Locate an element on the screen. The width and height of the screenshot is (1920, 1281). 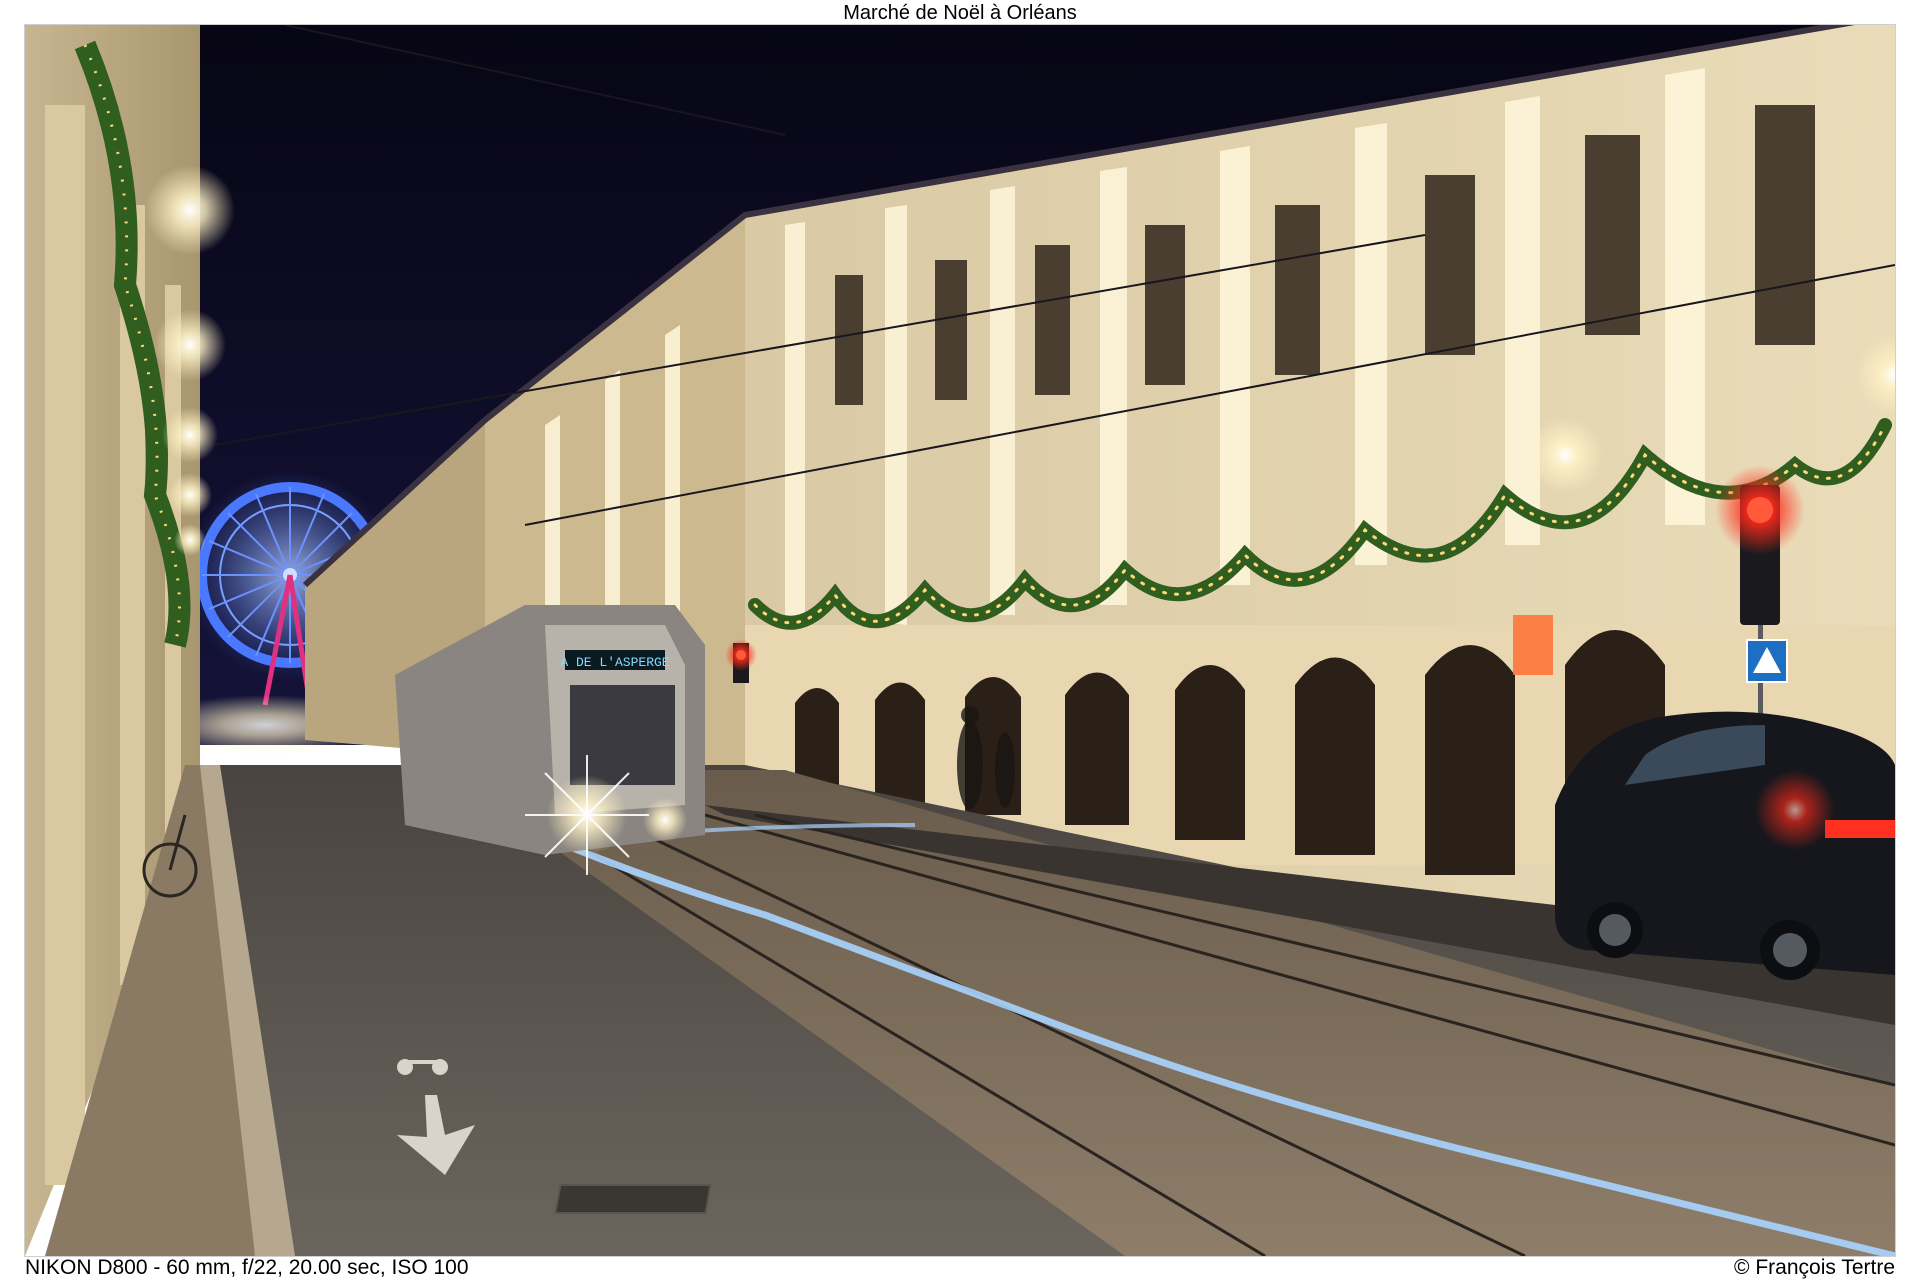
pedestrian-crossing-sign-icon is located at coordinates (1767, 661).